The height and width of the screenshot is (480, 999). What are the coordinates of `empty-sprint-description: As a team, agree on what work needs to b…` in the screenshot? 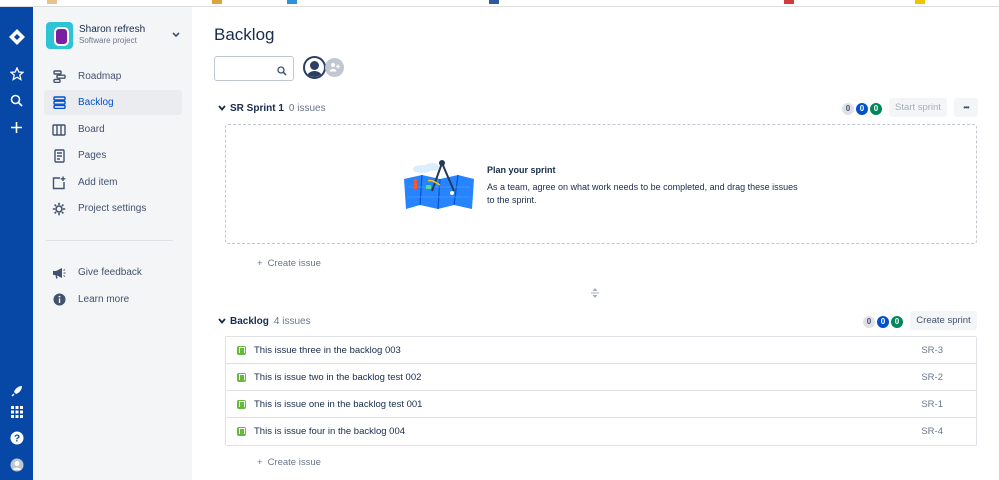 It's located at (642, 193).